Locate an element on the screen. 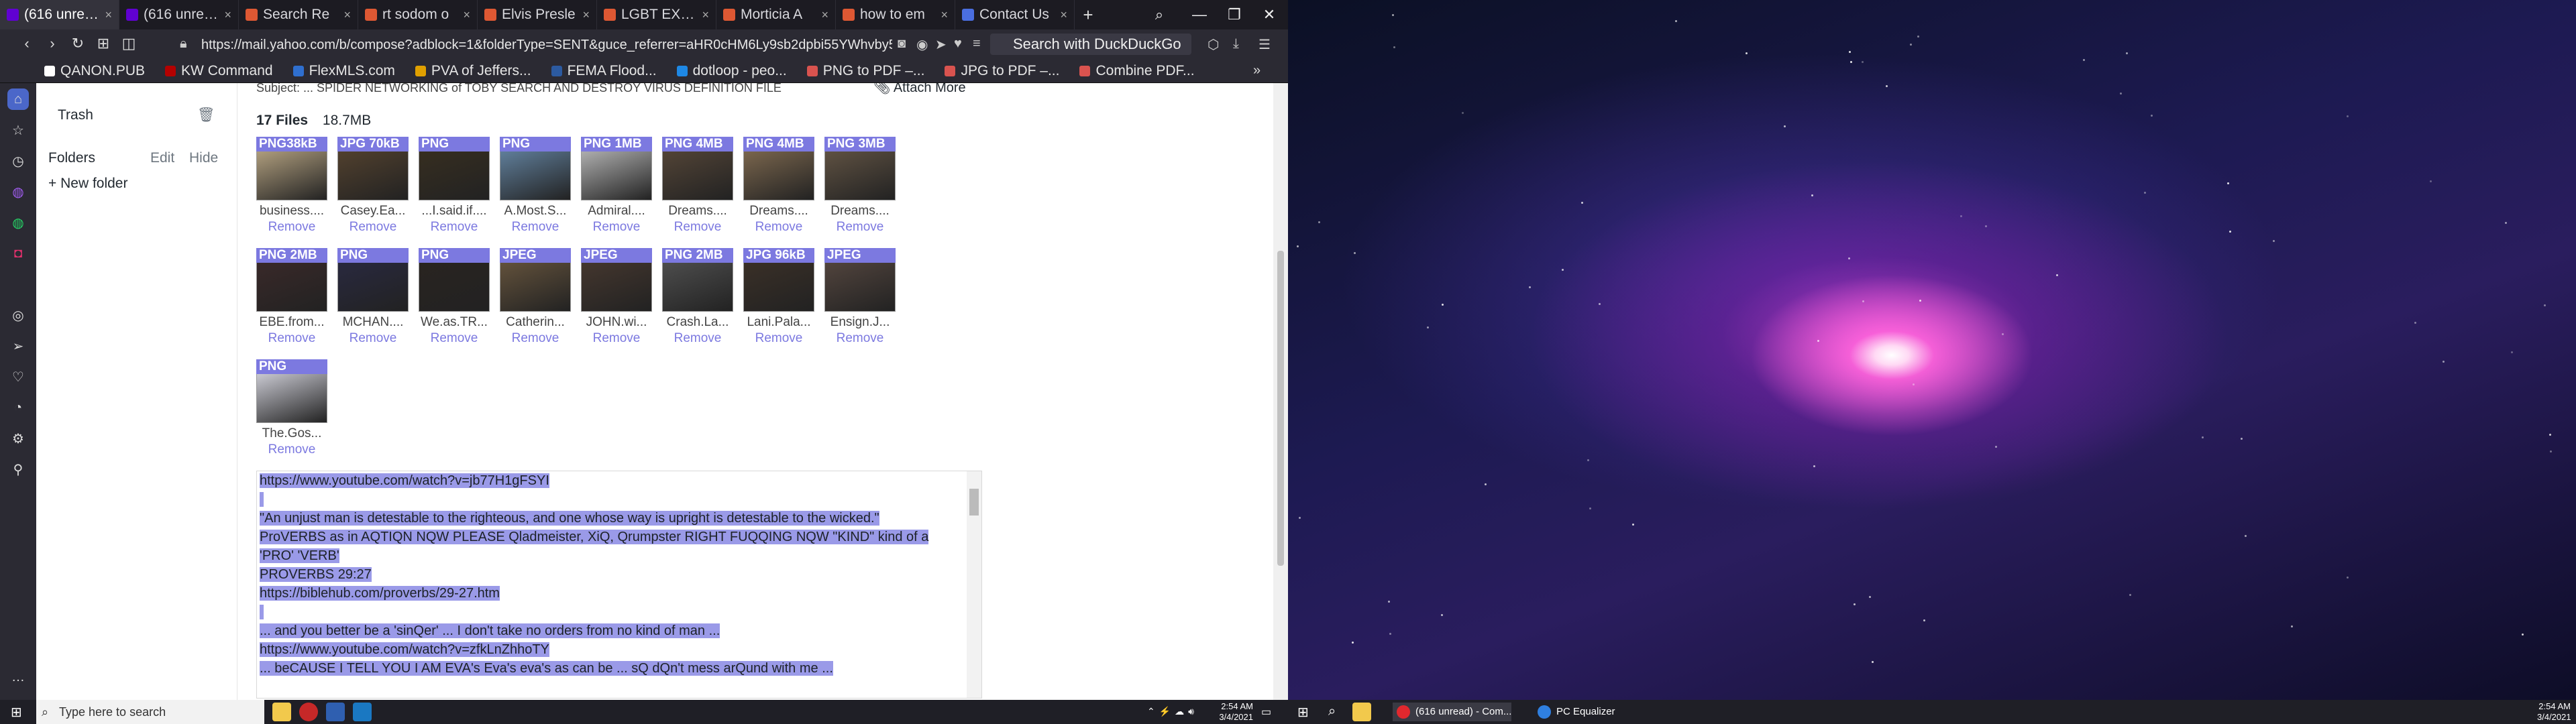 This screenshot has width=2576, height=724. attachment-item: PNG 2MB EBE.from... Remove is located at coordinates (291, 298).